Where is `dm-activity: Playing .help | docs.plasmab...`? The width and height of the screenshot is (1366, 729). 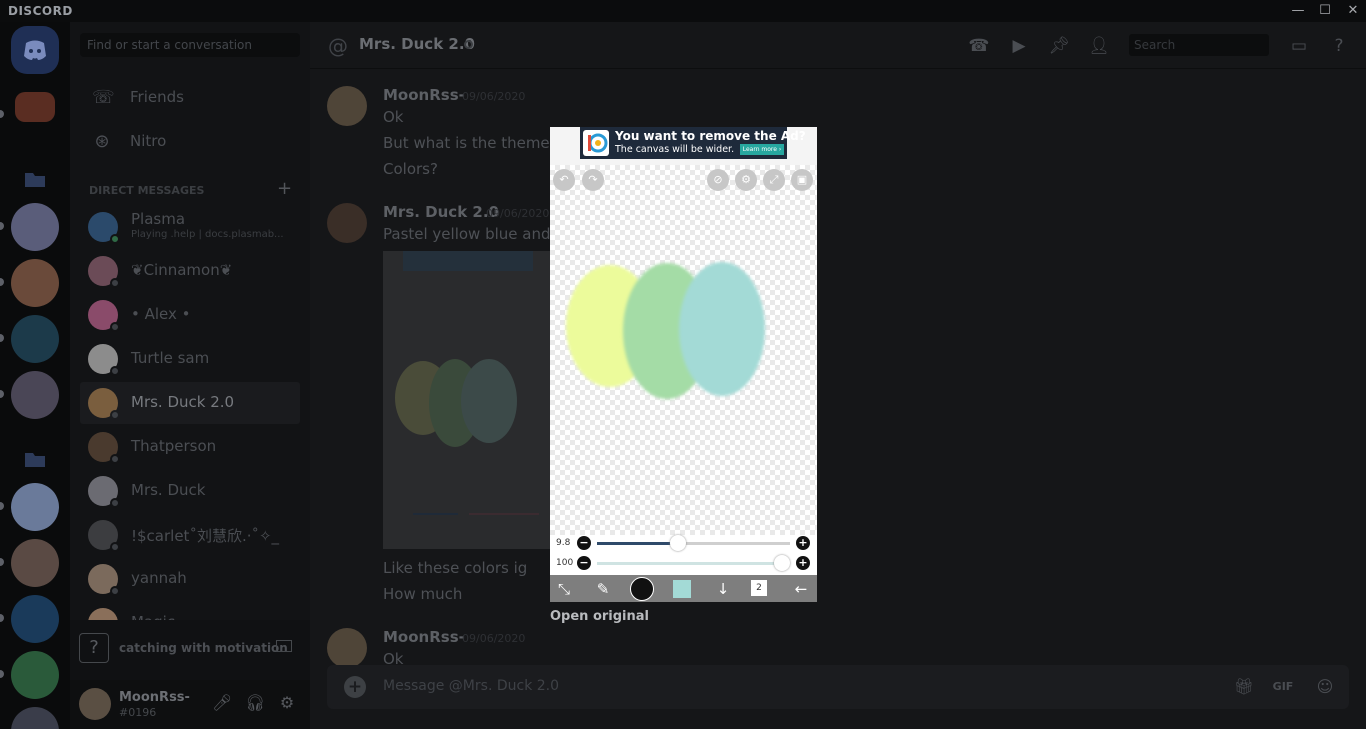 dm-activity: Playing .help | docs.plasmab... is located at coordinates (207, 234).